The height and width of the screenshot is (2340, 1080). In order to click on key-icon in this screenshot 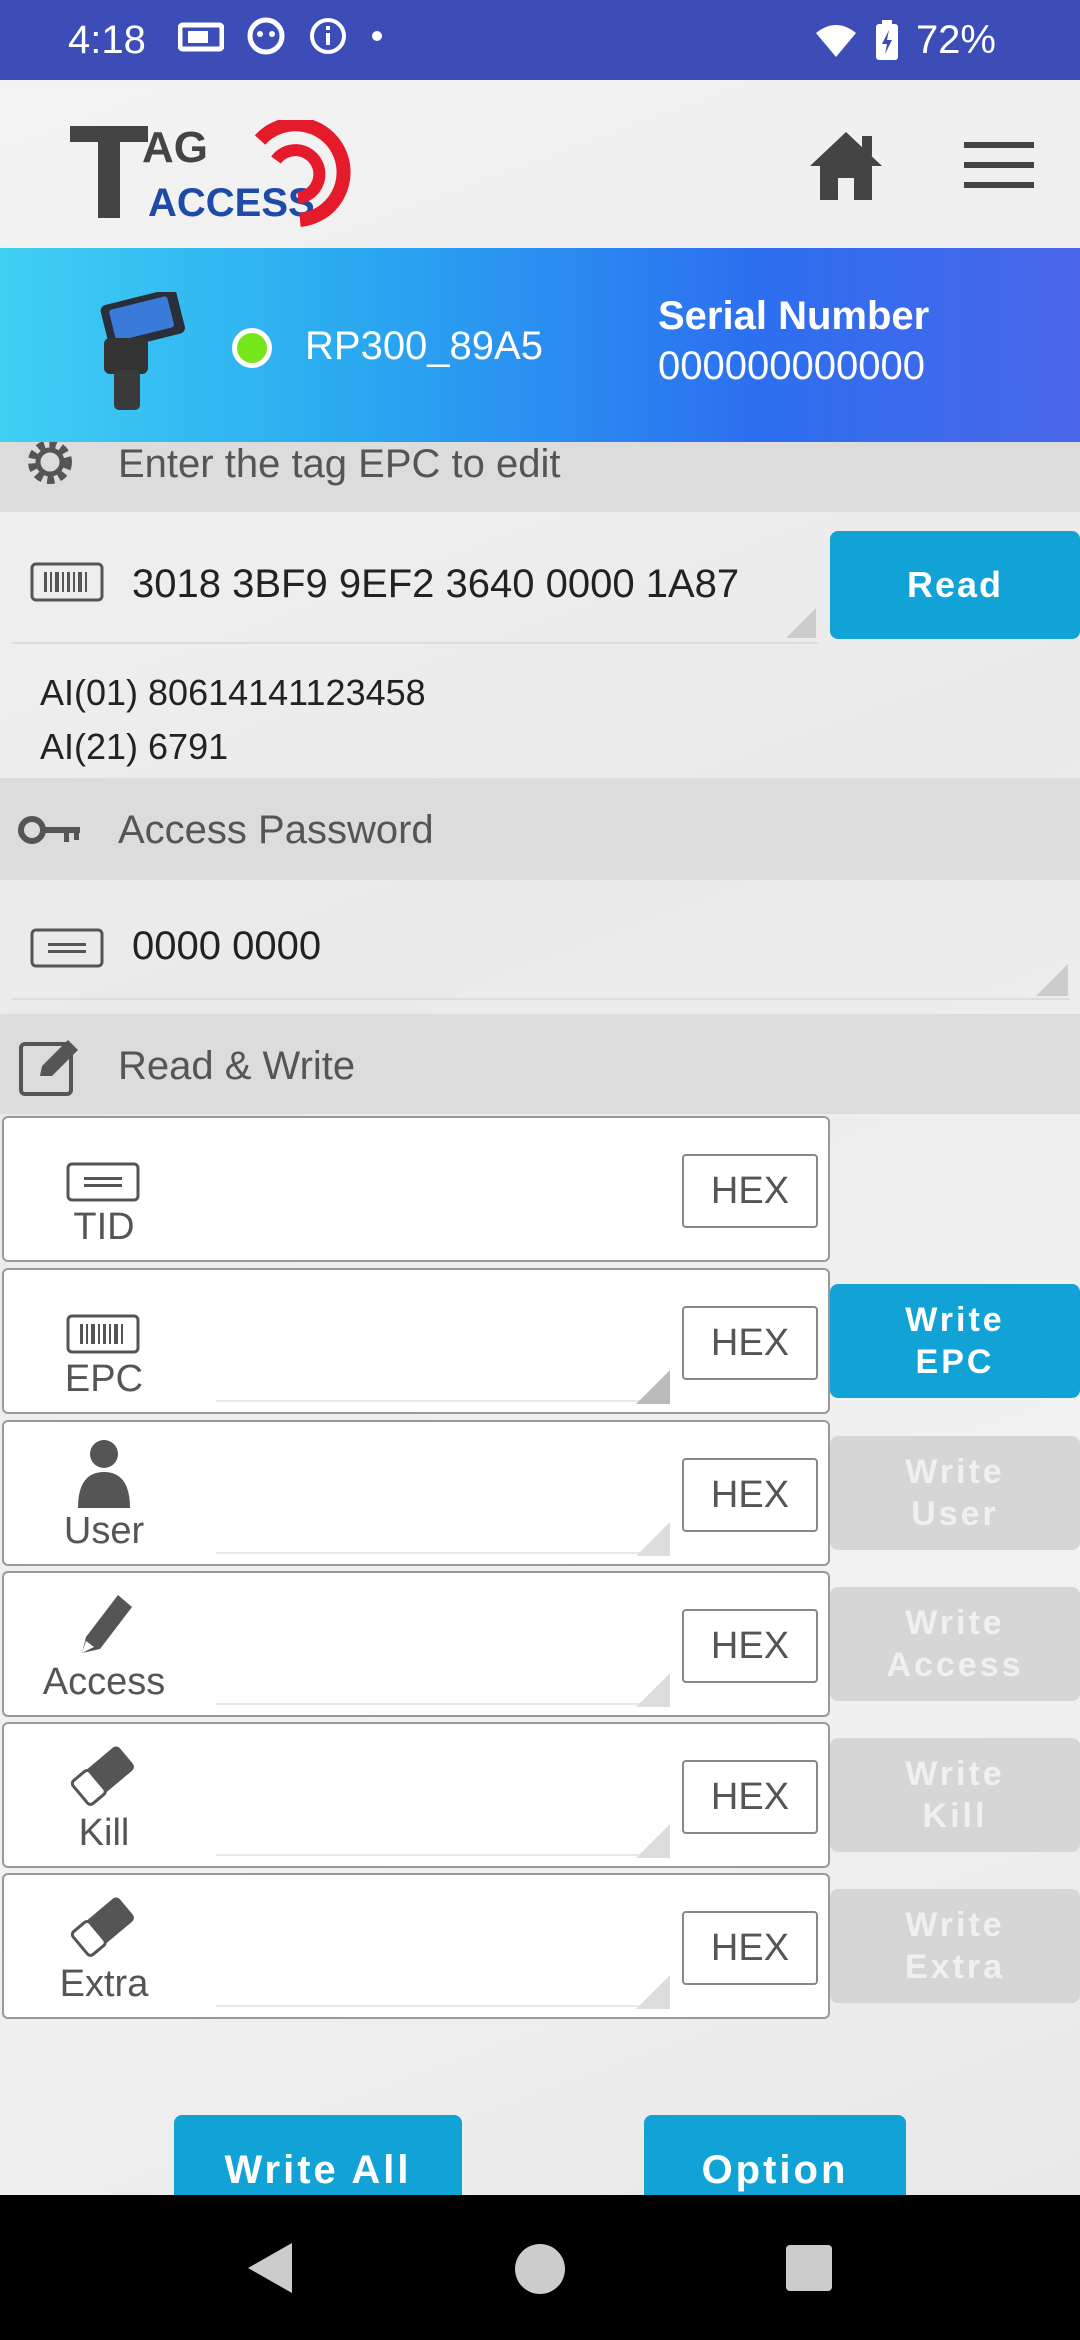, I will do `click(49, 830)`.